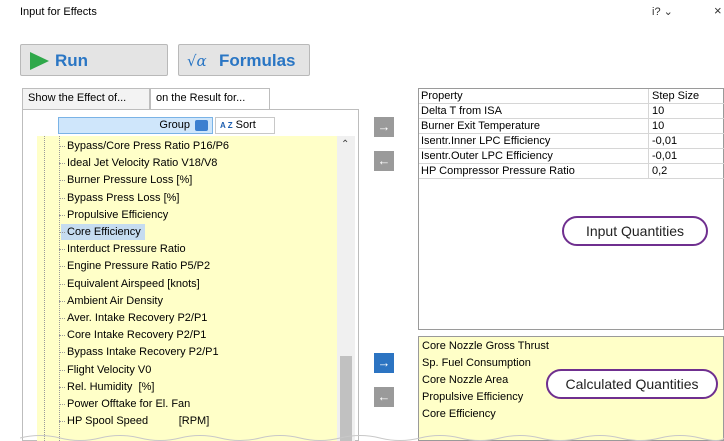 This screenshot has height=441, width=724. What do you see at coordinates (143, 146) in the screenshot?
I see `tree-item: Bypass/Core Press Ratio P16/P6` at bounding box center [143, 146].